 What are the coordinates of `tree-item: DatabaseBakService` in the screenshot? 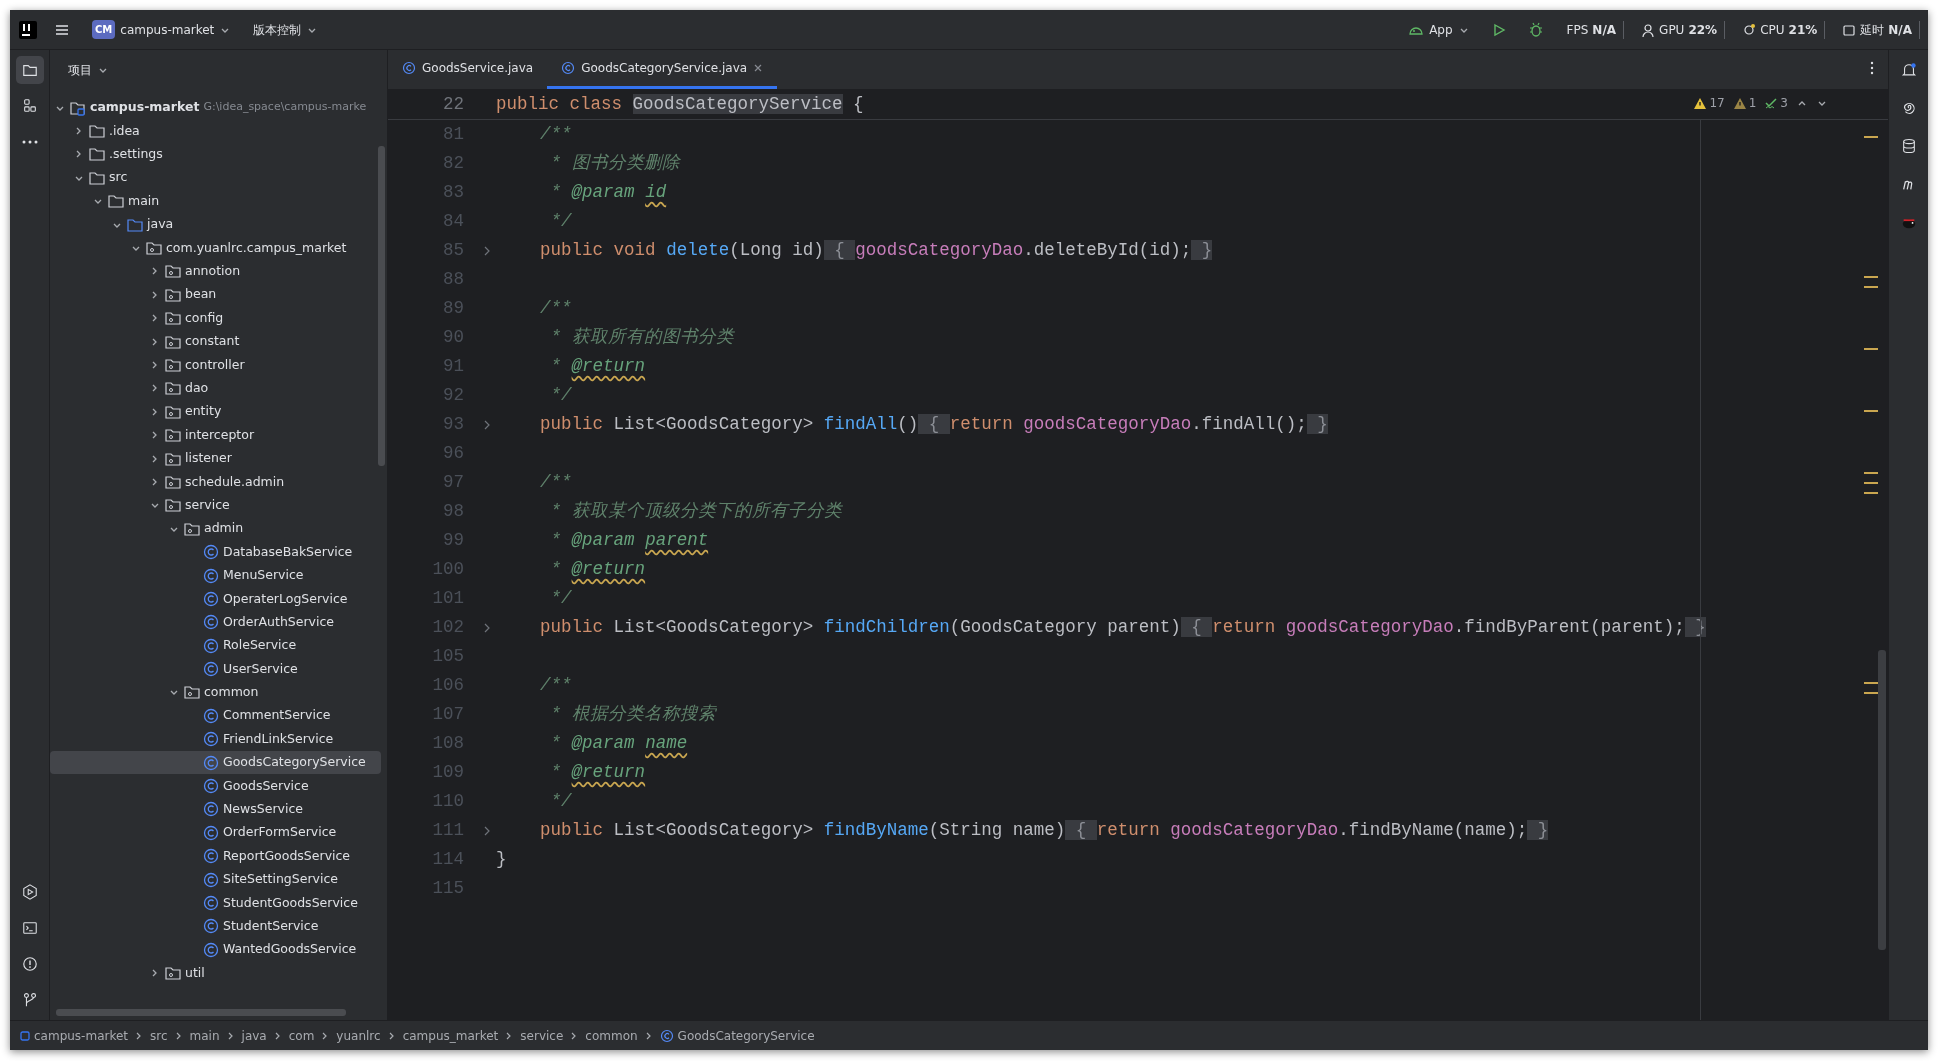 It's located at (215, 552).